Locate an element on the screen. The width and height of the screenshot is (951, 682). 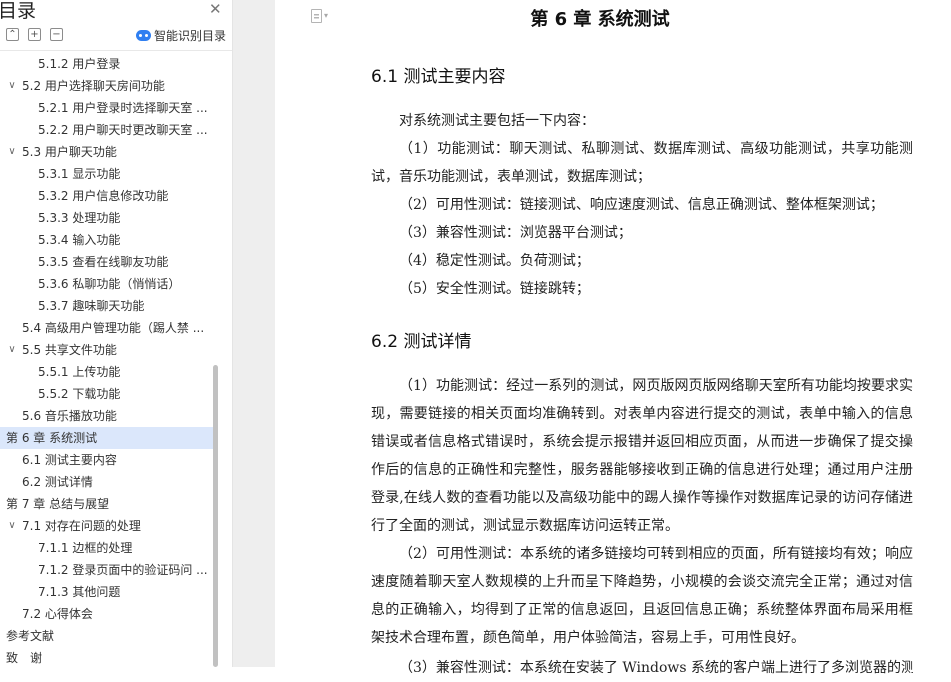
toc-item-label: 参考文献 is located at coordinates (30, 636).